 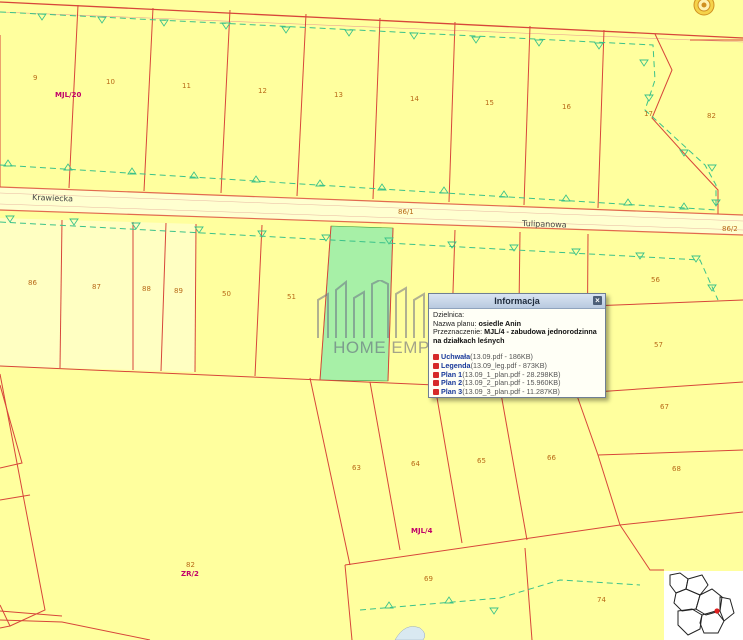 I want to click on parcel-number: 66, so click(x=551, y=458).